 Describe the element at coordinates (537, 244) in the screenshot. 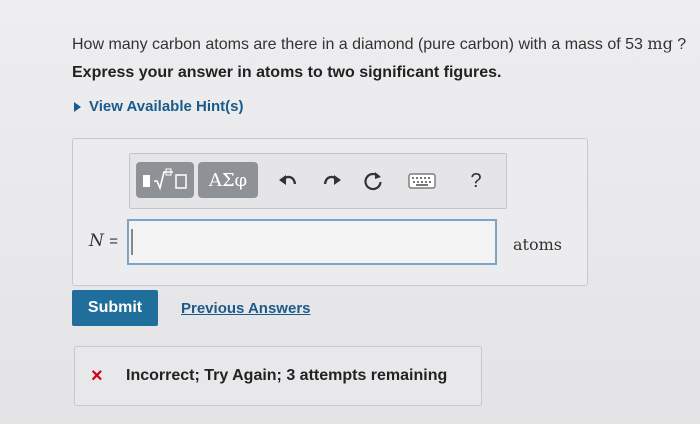

I see `answer-units: atoms` at that location.